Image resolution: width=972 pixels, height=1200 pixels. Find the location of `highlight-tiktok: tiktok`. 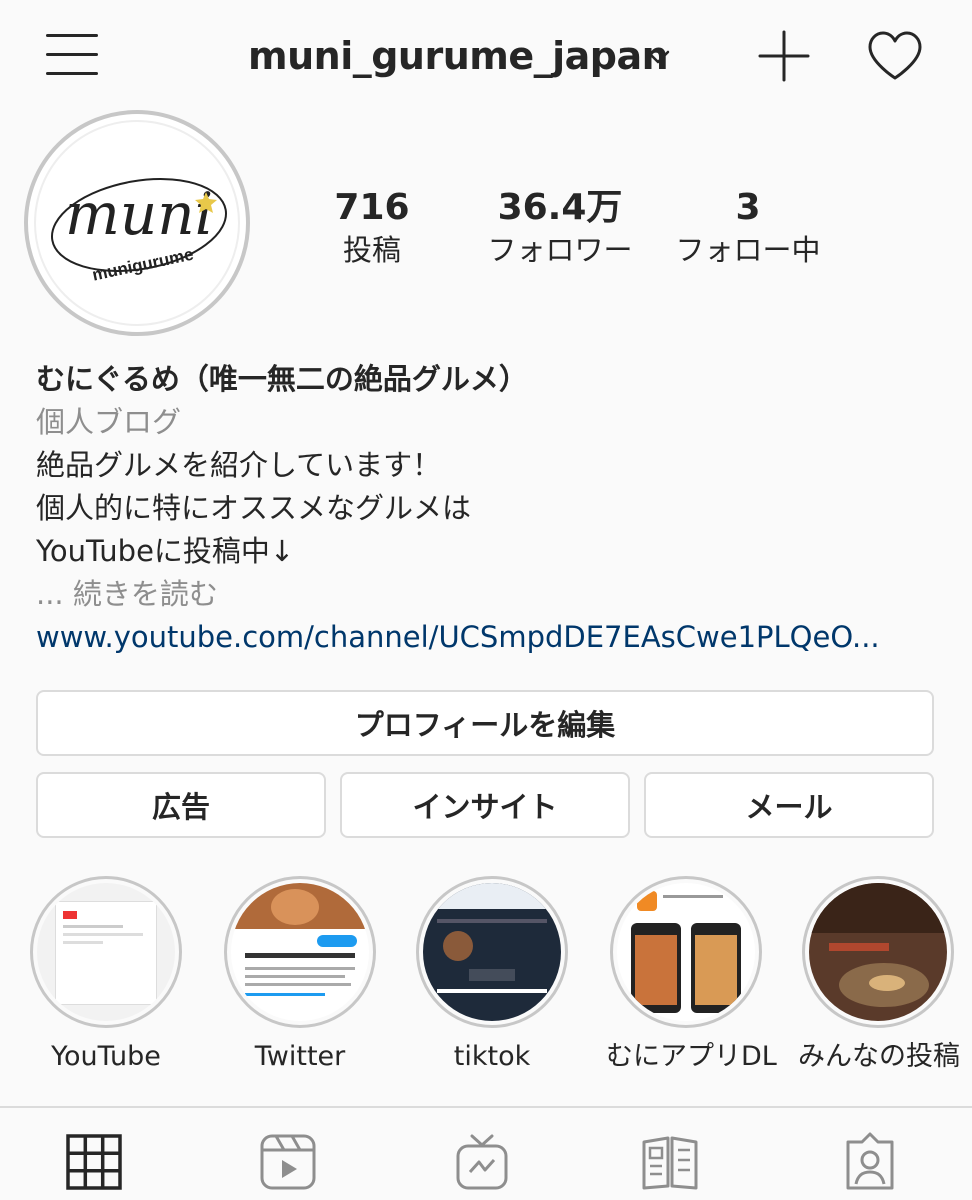

highlight-tiktok: tiktok is located at coordinates (492, 975).